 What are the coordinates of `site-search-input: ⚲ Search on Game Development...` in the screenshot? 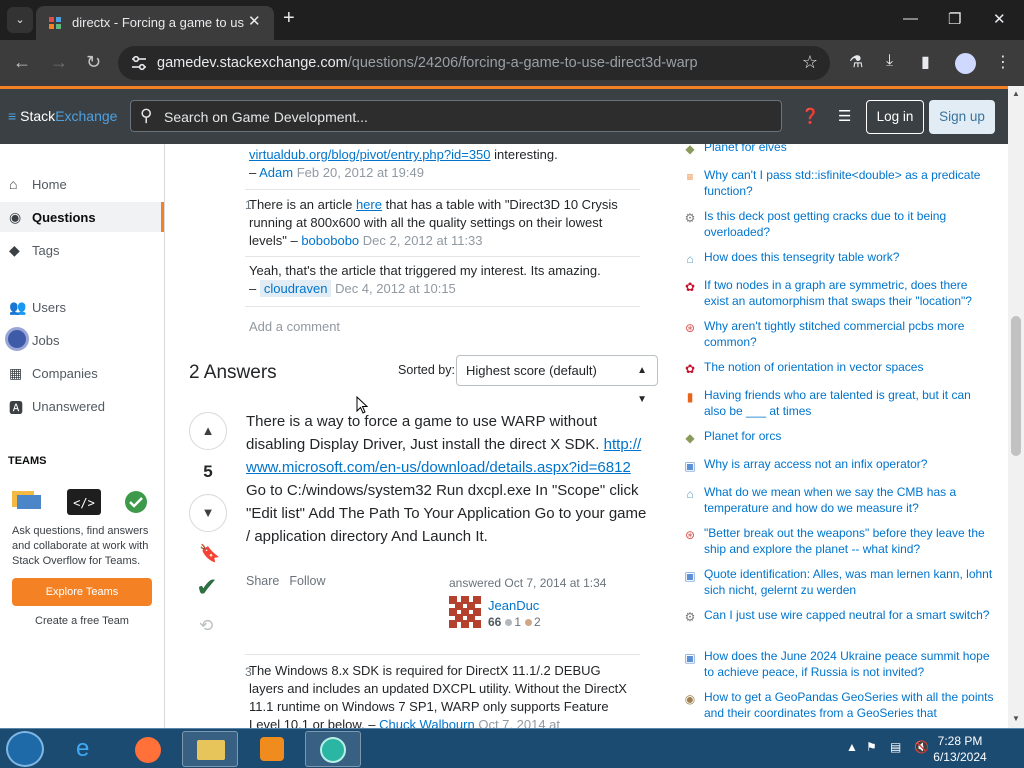 It's located at (456, 116).